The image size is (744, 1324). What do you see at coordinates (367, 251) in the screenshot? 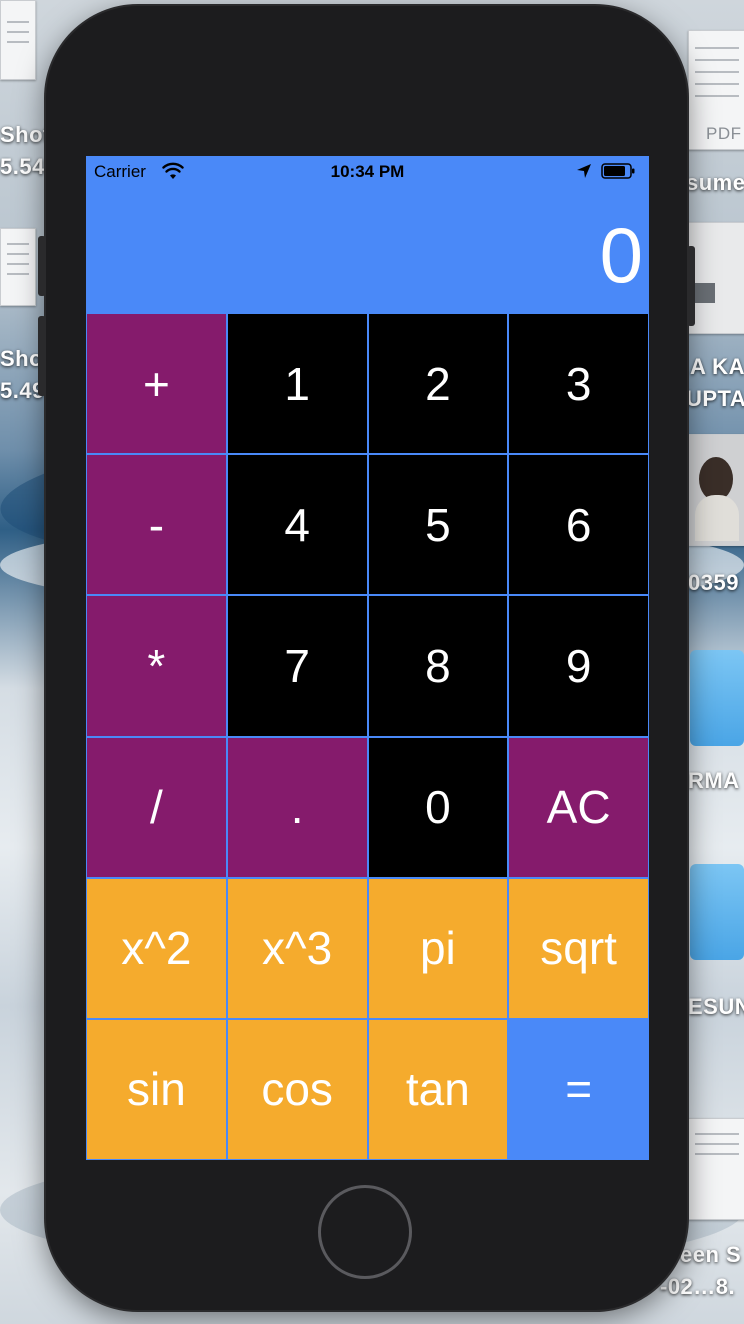
I see `result-display: 0` at bounding box center [367, 251].